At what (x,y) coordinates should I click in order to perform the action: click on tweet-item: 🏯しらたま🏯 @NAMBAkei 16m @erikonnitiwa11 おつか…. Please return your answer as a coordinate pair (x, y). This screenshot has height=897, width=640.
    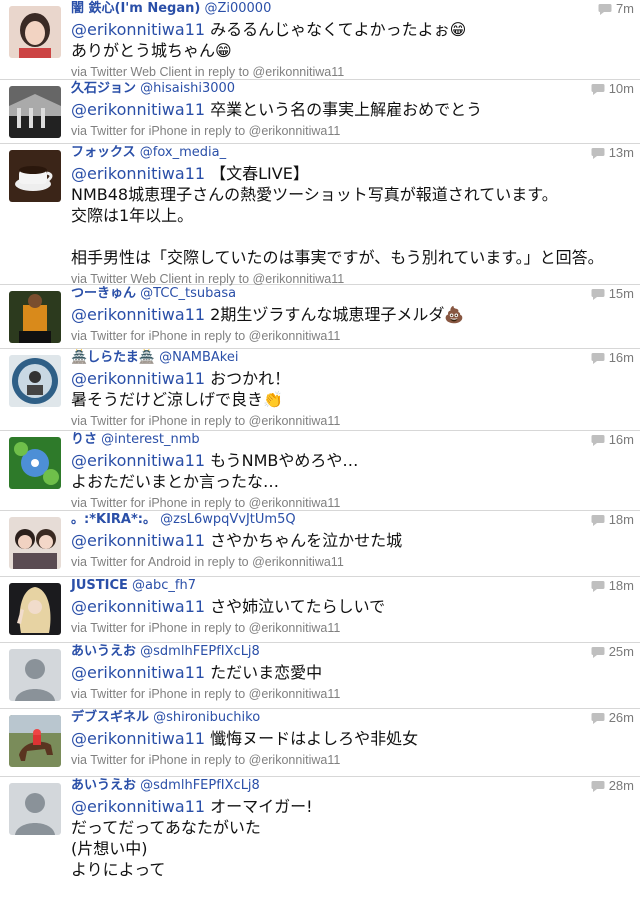
    Looking at the image, I should click on (320, 390).